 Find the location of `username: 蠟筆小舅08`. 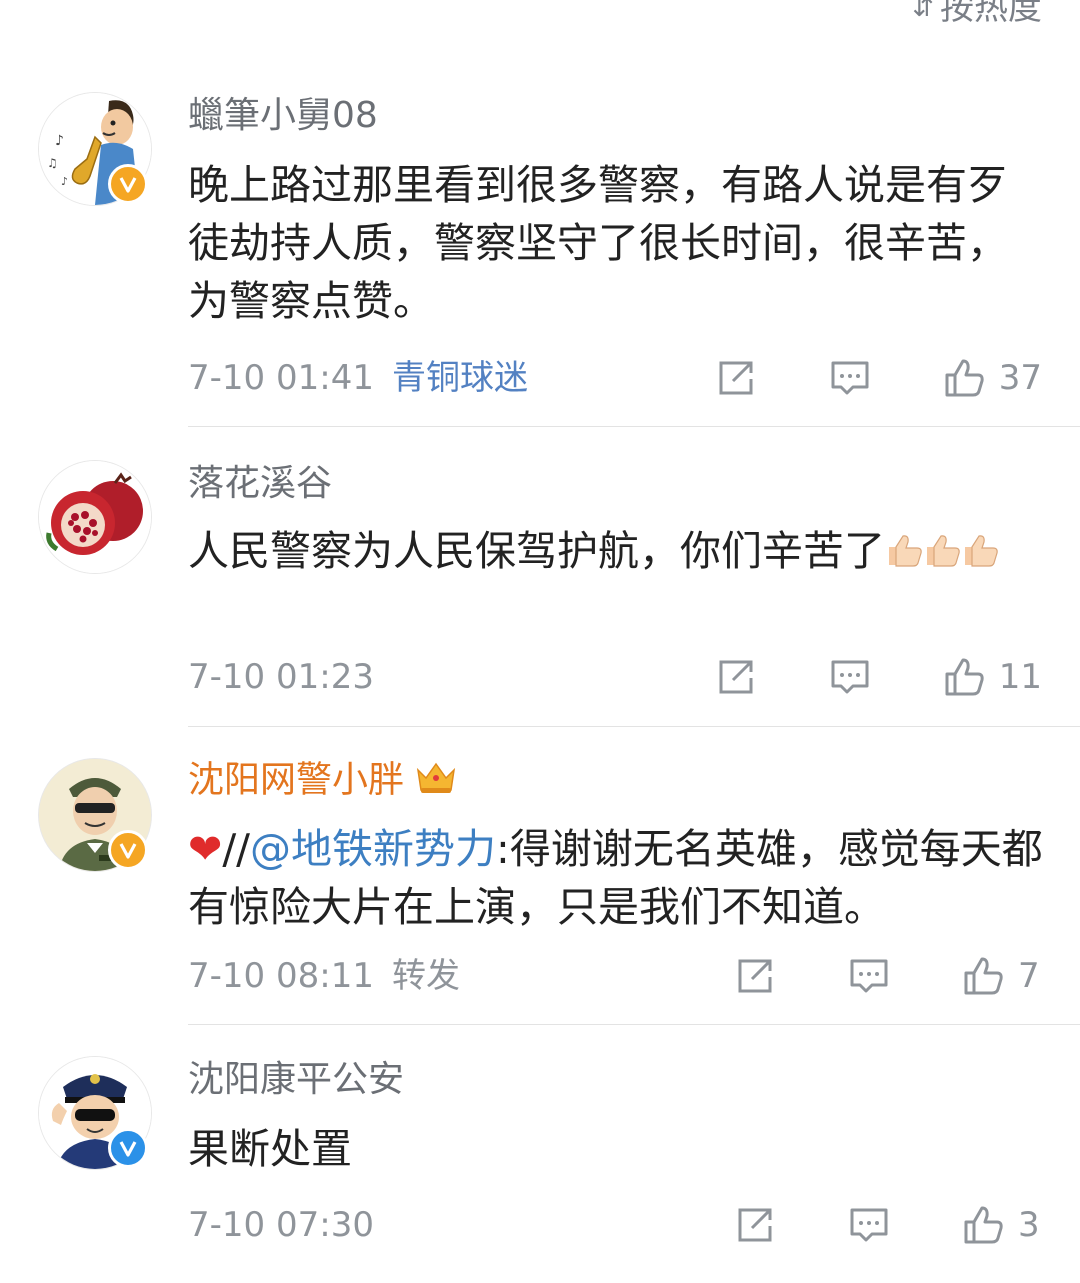

username: 蠟筆小舅08 is located at coordinates (283, 116).